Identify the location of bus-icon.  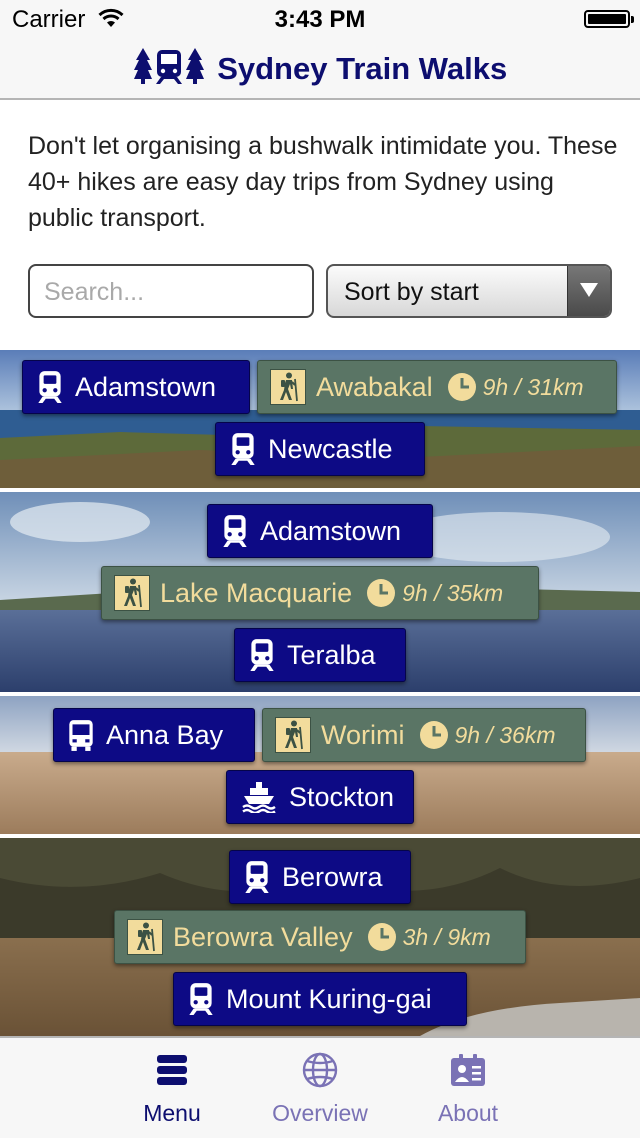
(81, 735).